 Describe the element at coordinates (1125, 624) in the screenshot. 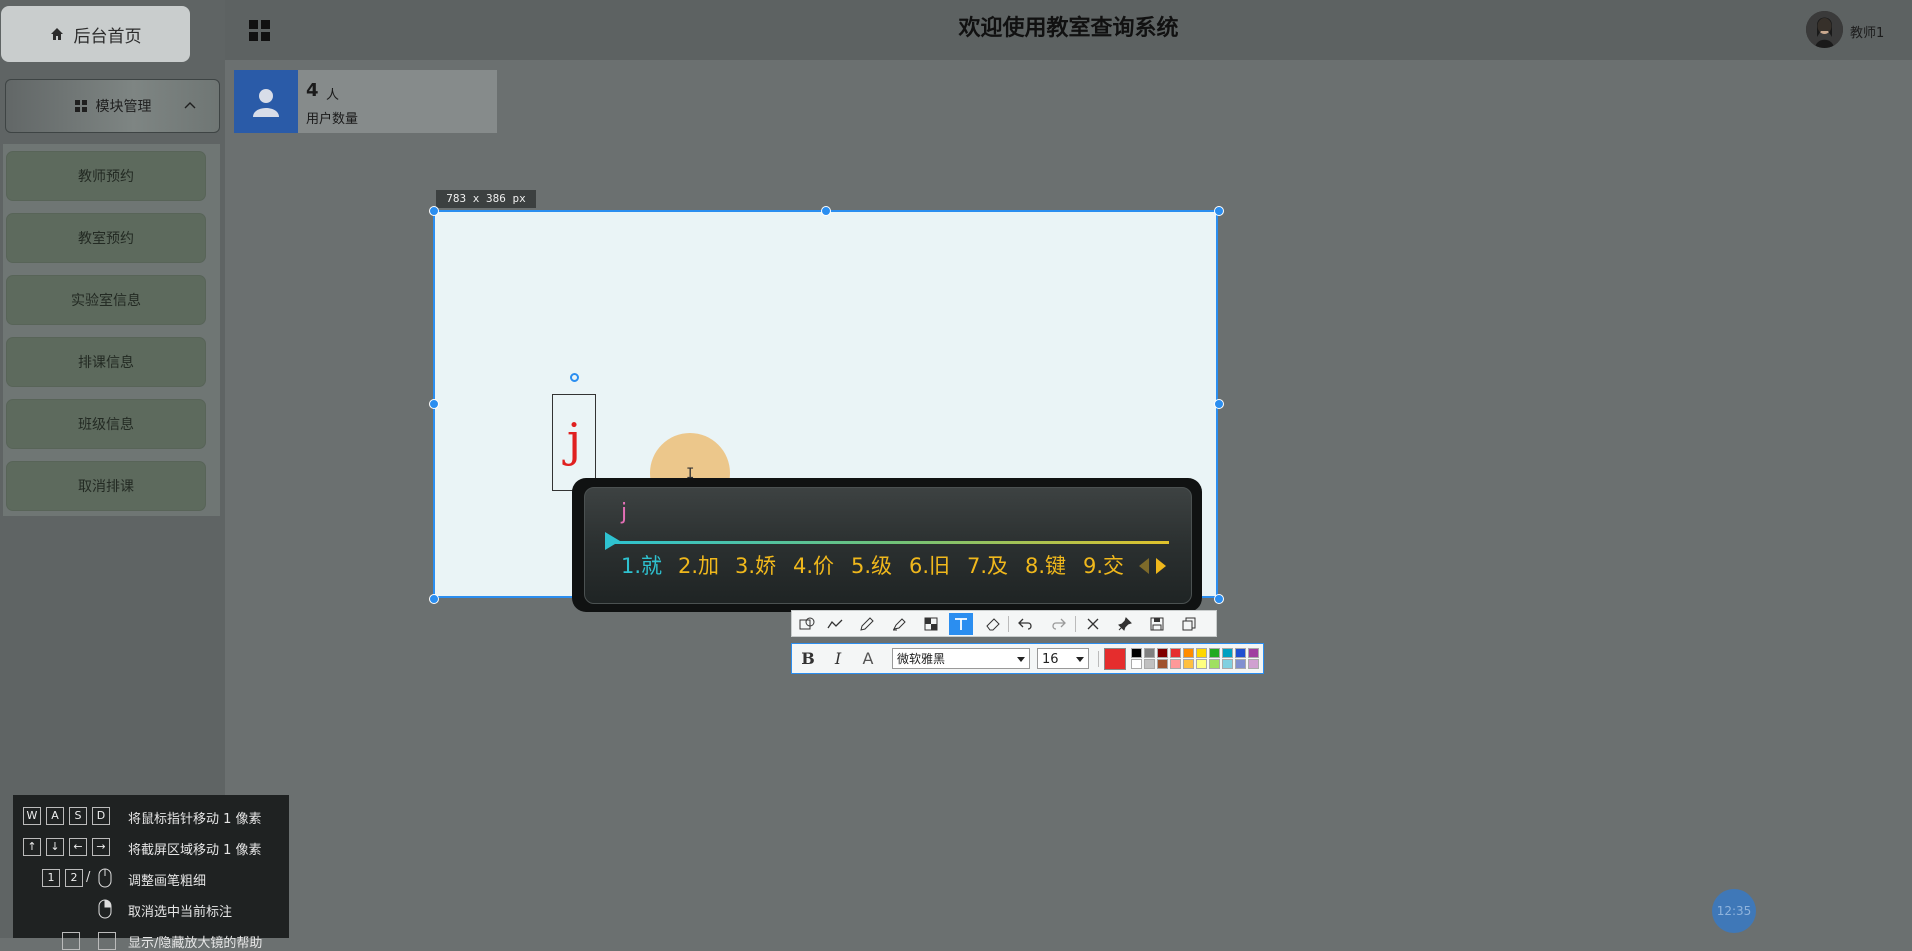

I see `pin-icon` at that location.